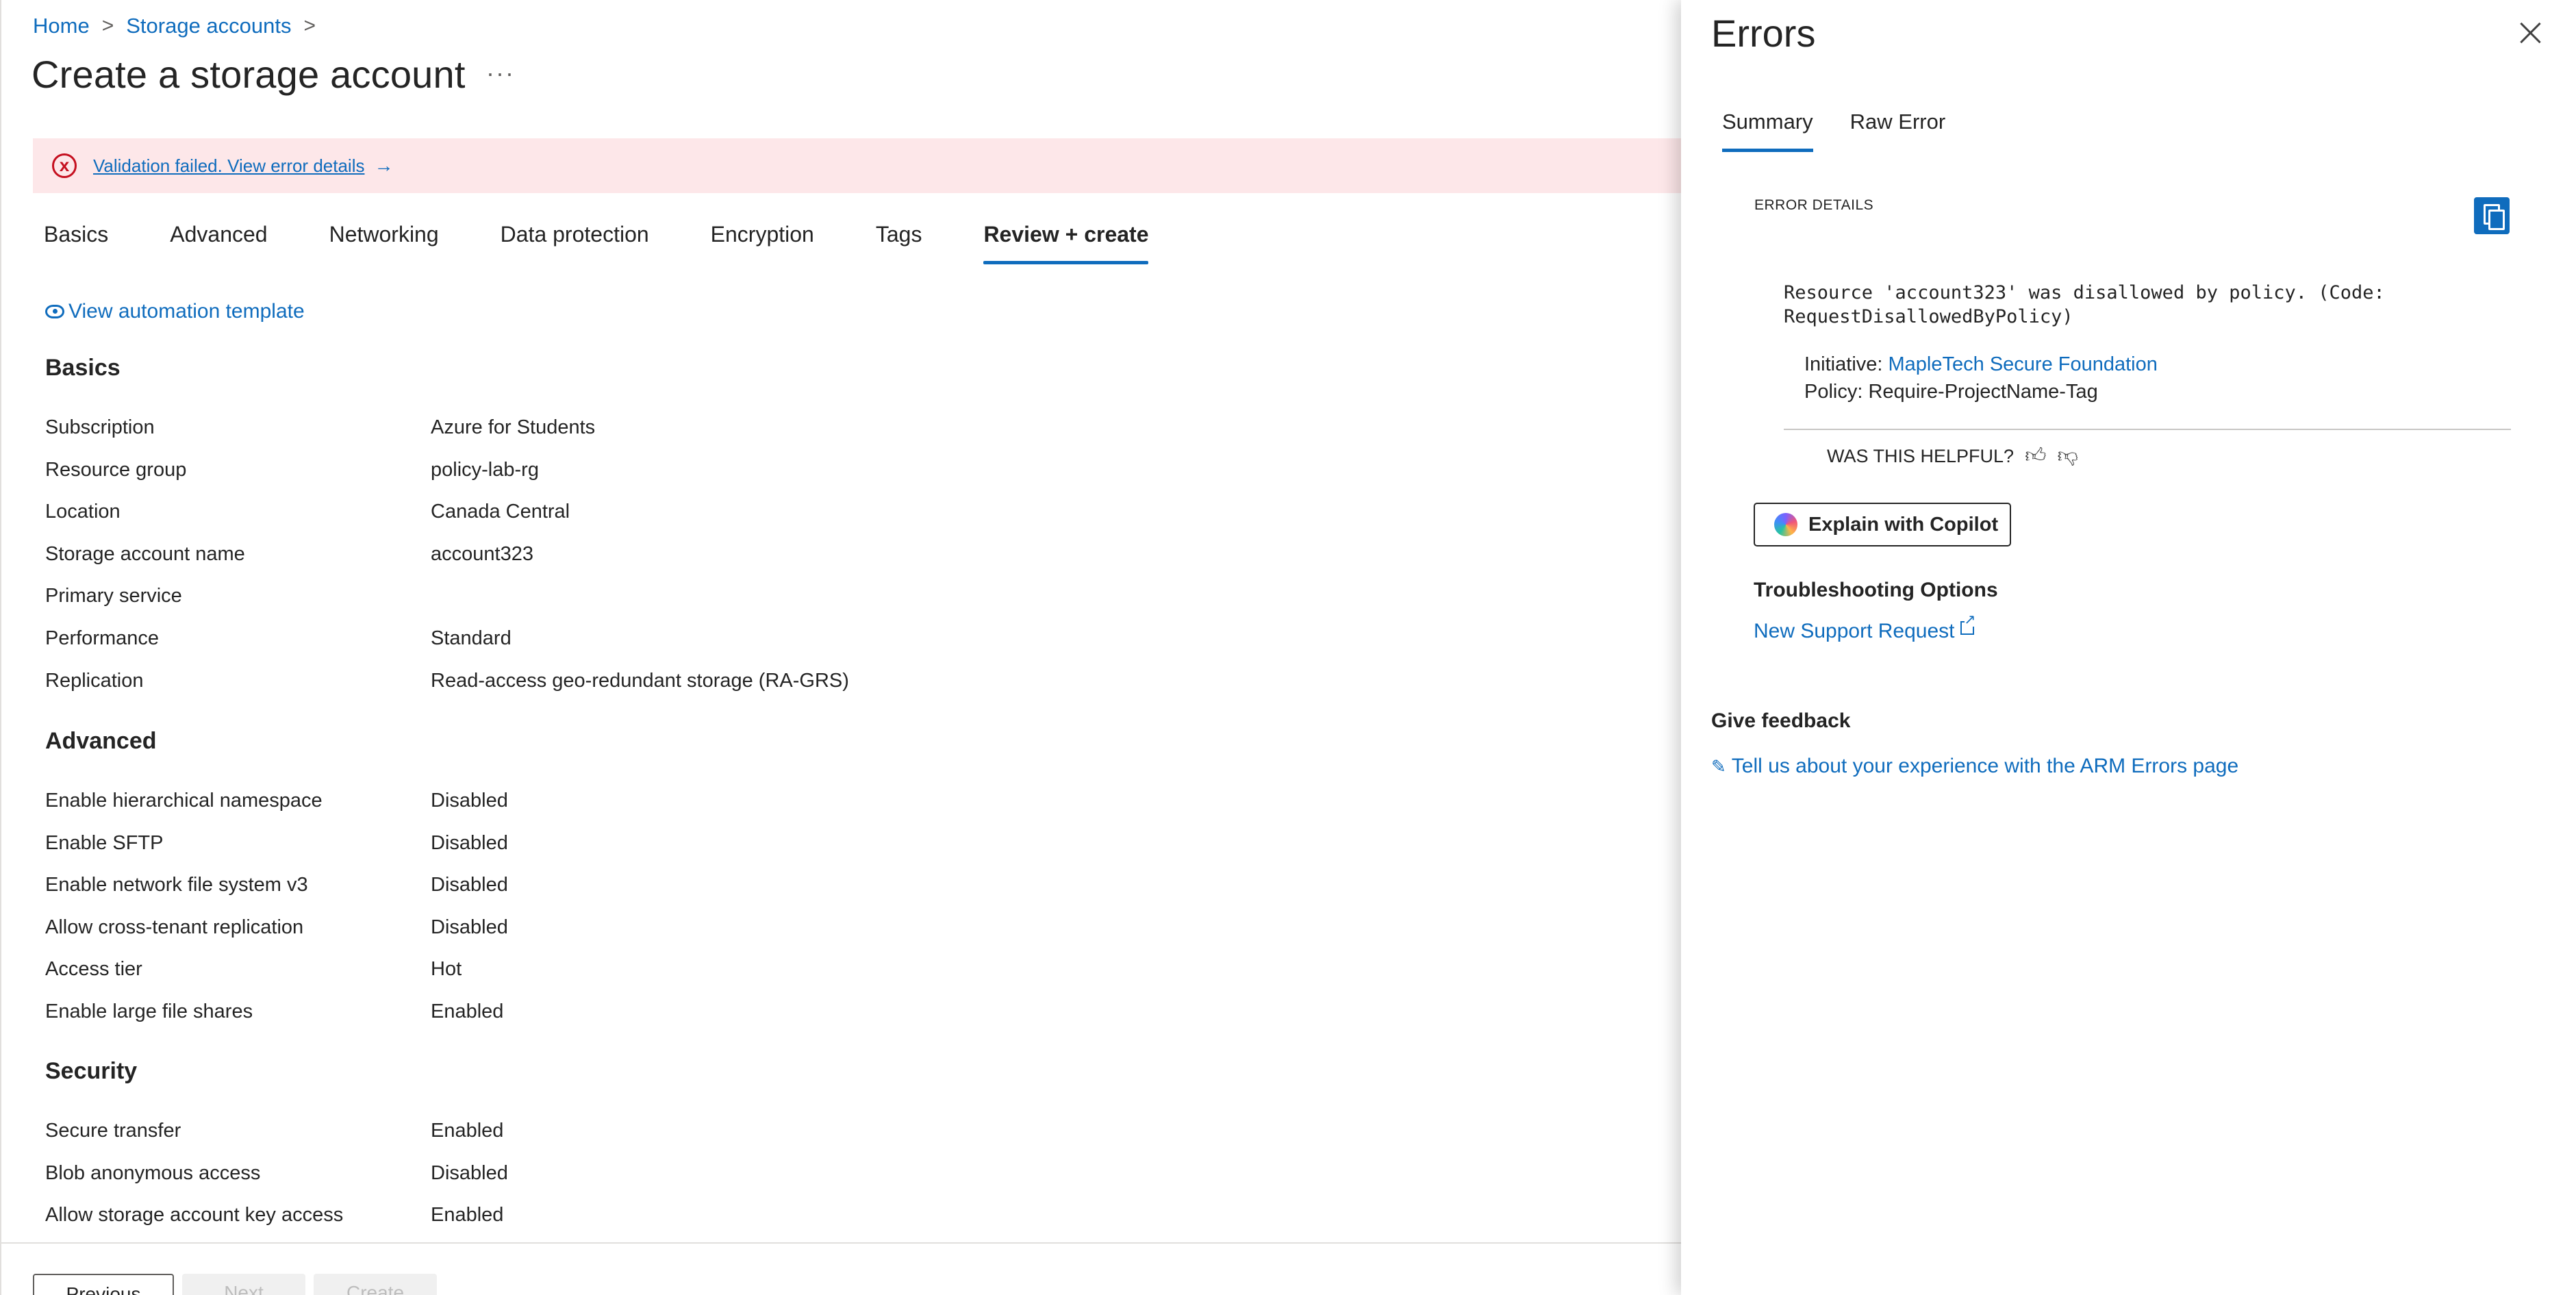 The height and width of the screenshot is (1295, 2576). Describe the element at coordinates (1833, 392) in the screenshot. I see `policy-label: Policy:` at that location.